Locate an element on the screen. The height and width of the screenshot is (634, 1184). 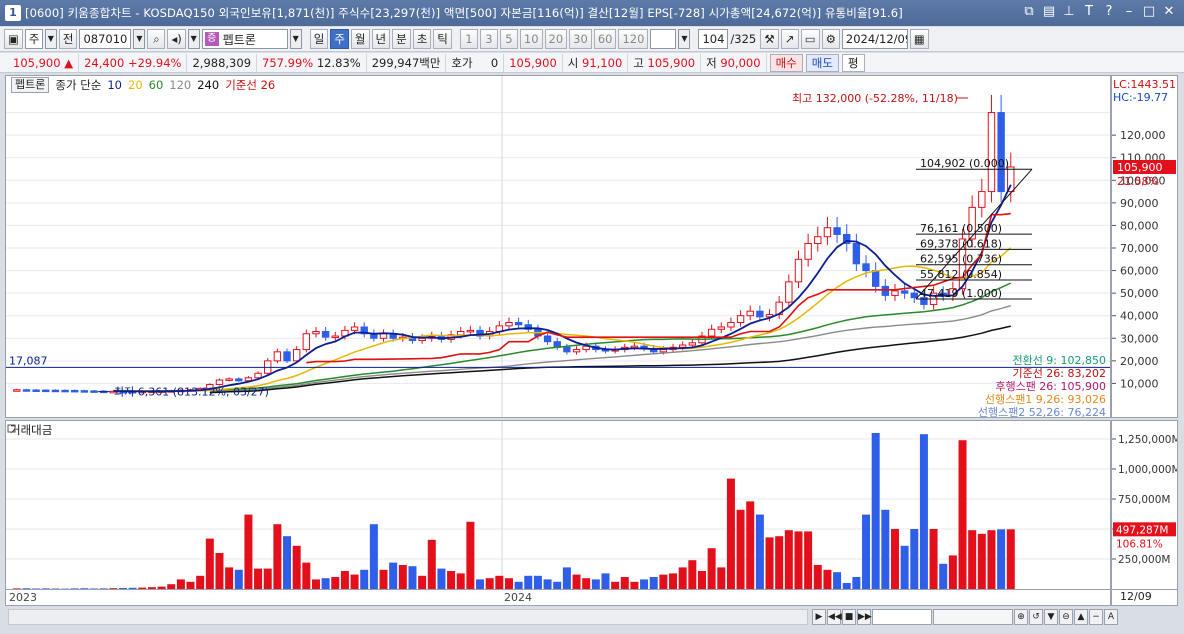
scrollbar-track is located at coordinates (408, 617).